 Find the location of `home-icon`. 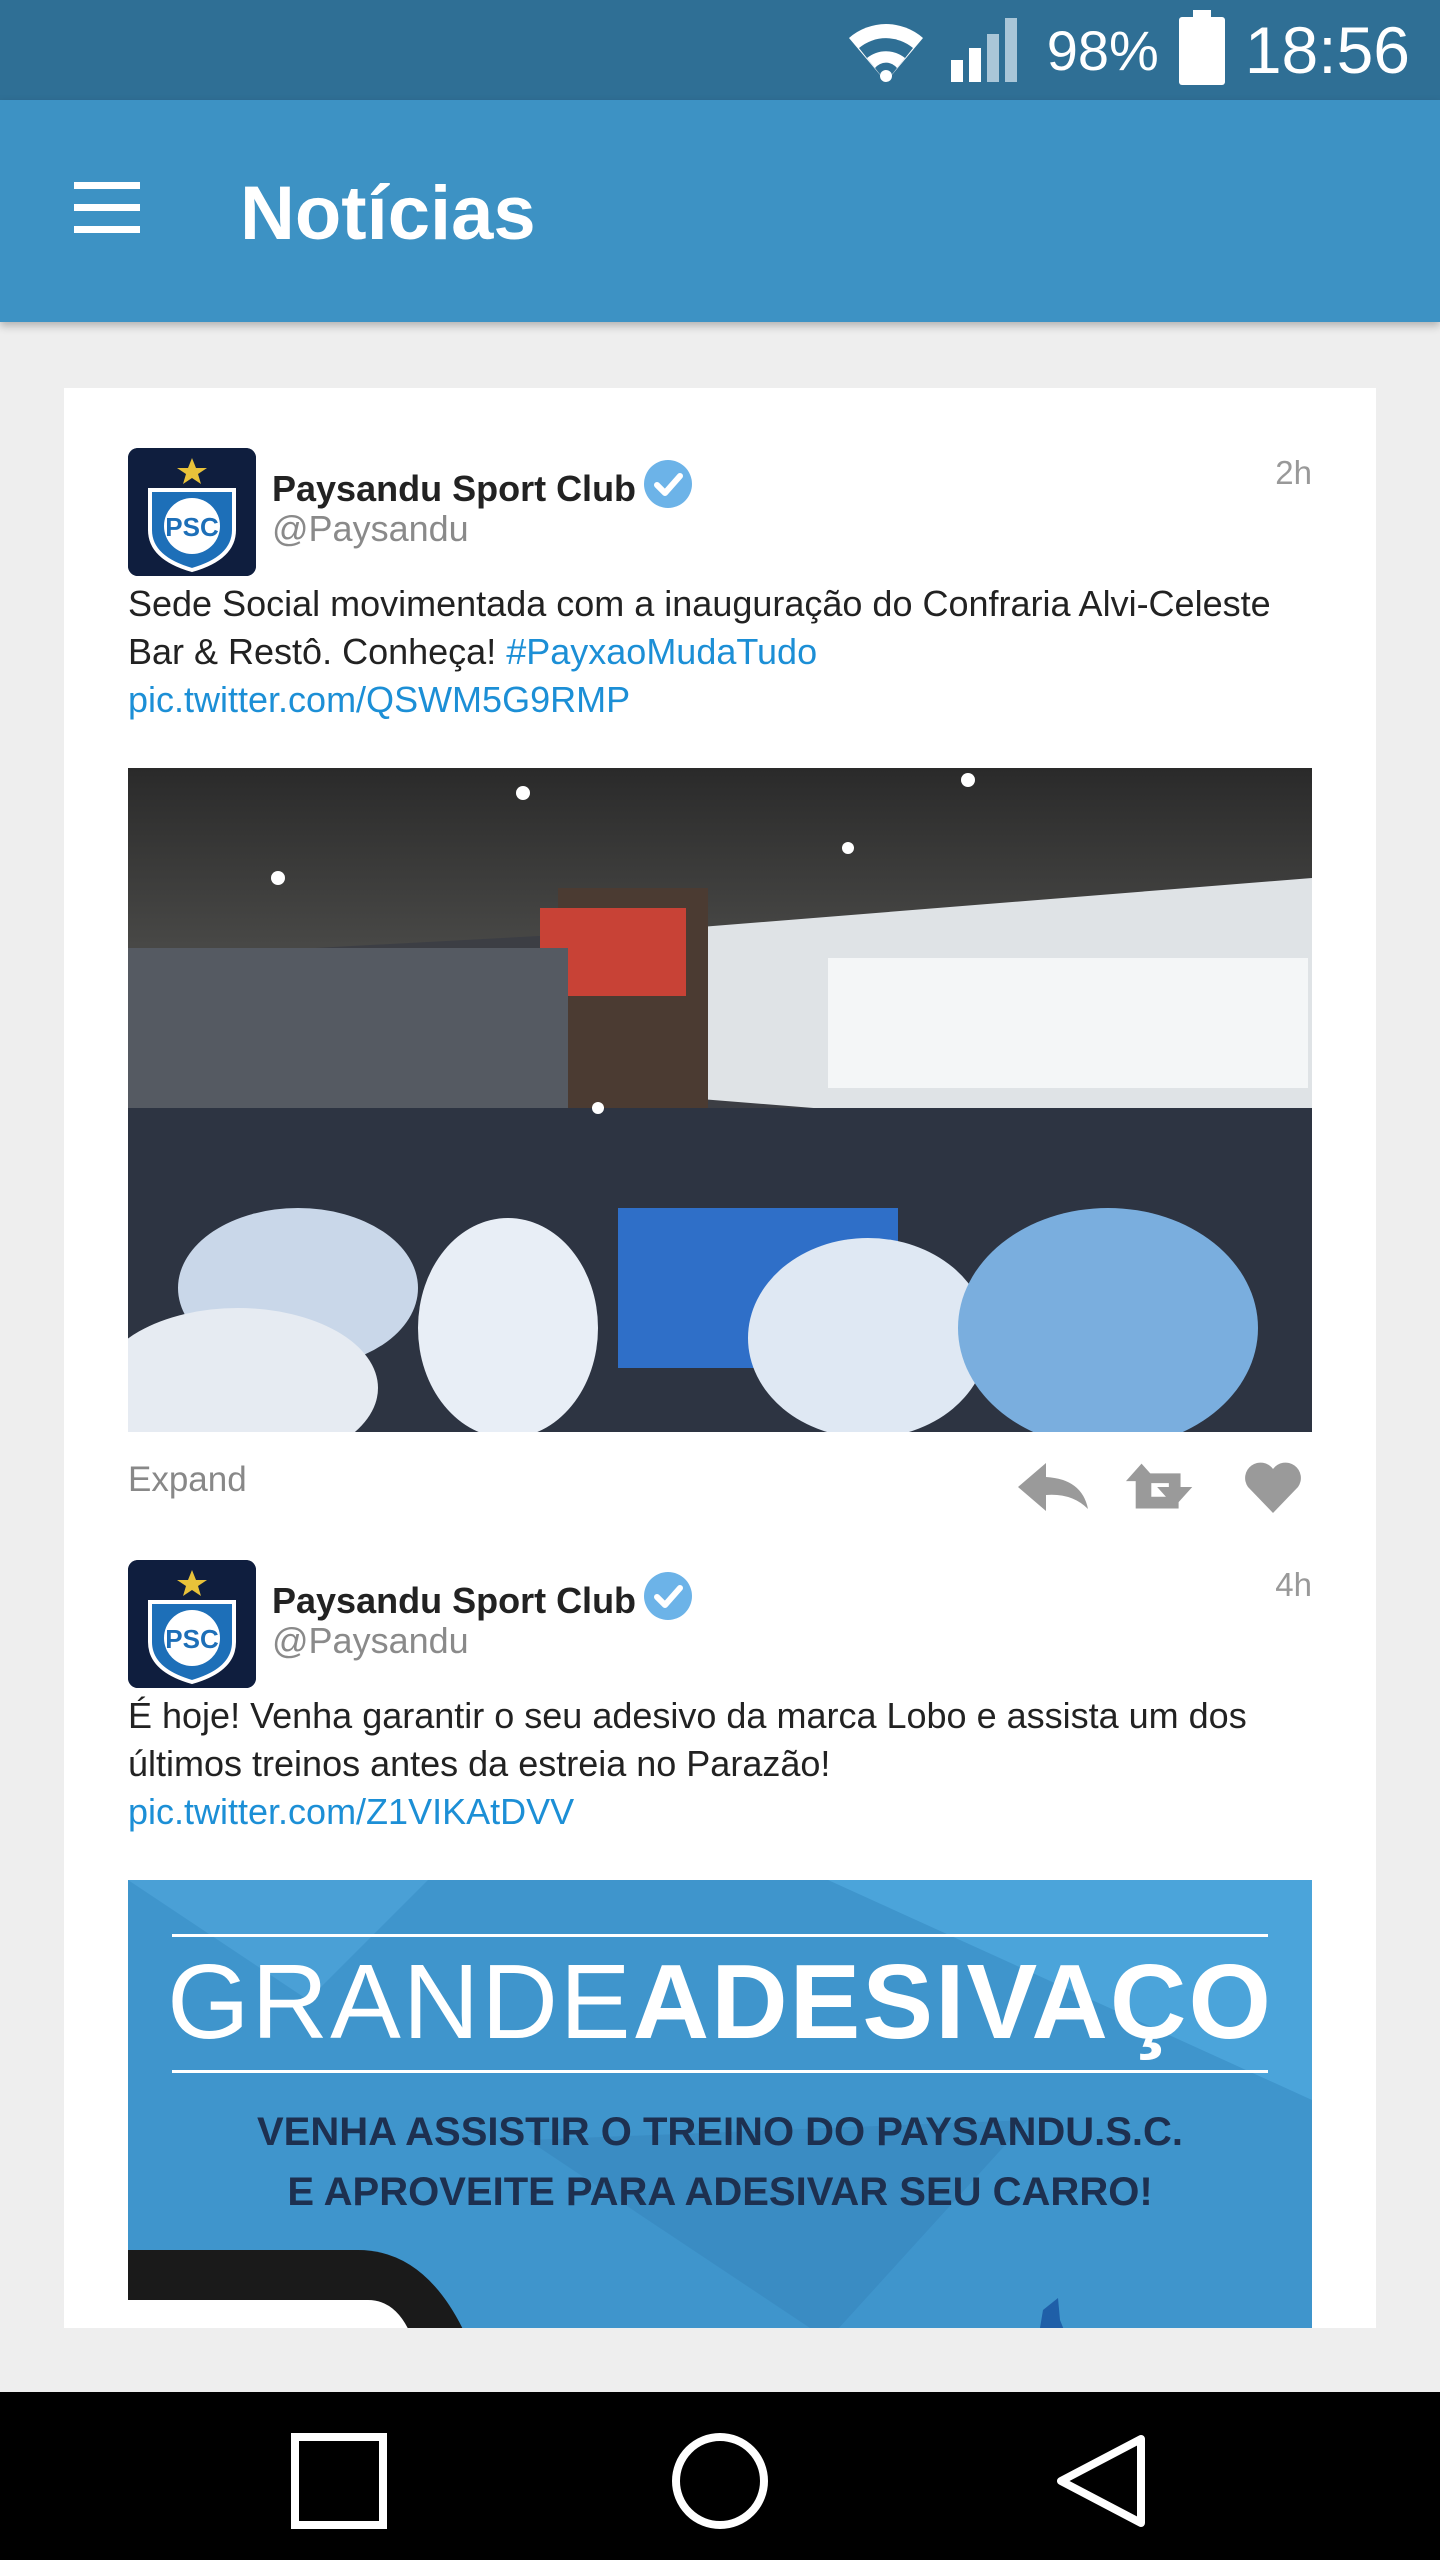

home-icon is located at coordinates (720, 2481).